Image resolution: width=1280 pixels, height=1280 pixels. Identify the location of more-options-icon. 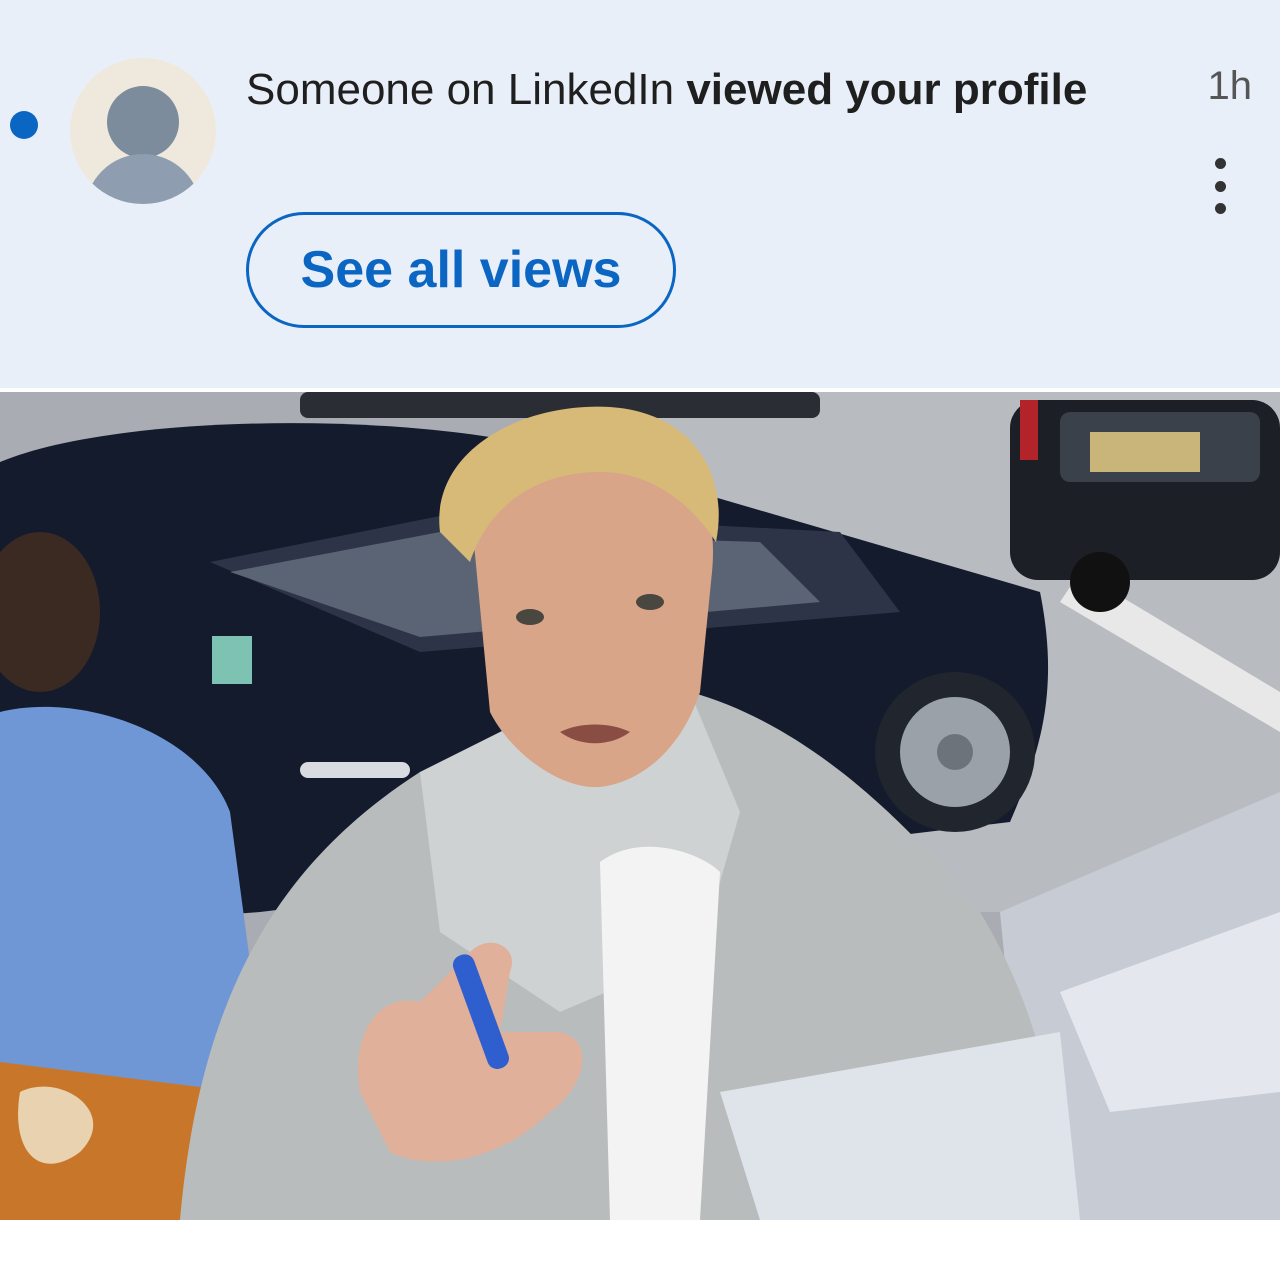
(1220, 186).